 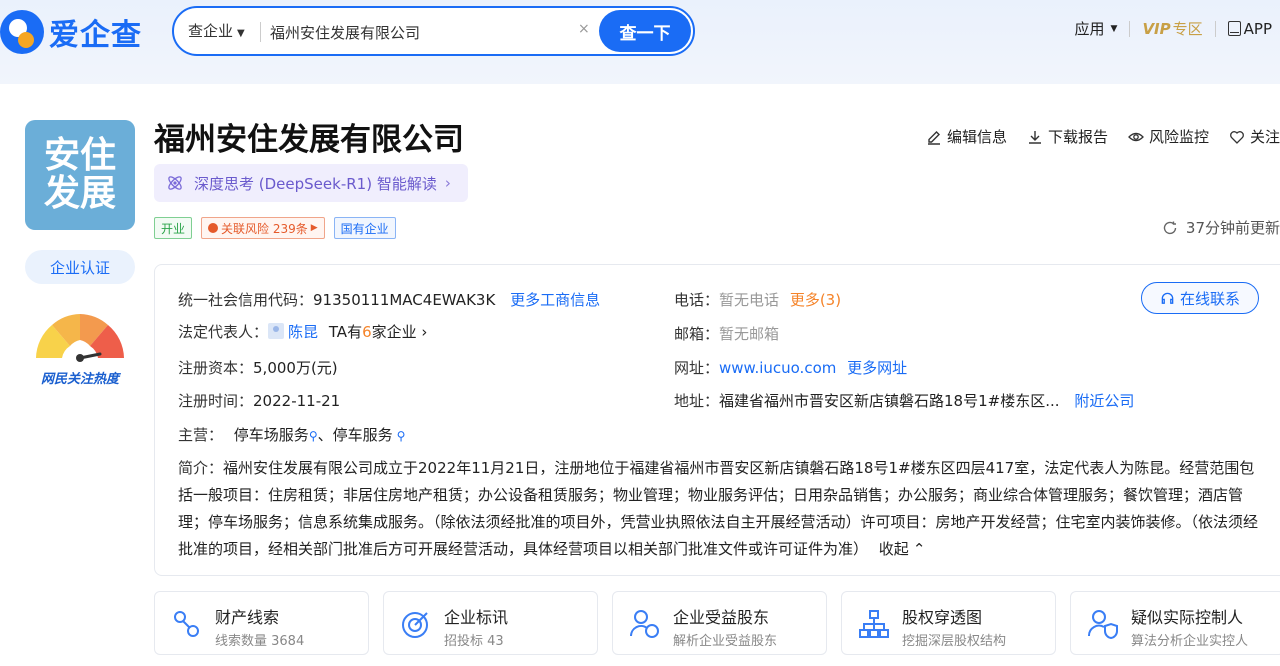 I want to click on email-row: 邮箱：暂无邮箱, so click(x=726, y=333).